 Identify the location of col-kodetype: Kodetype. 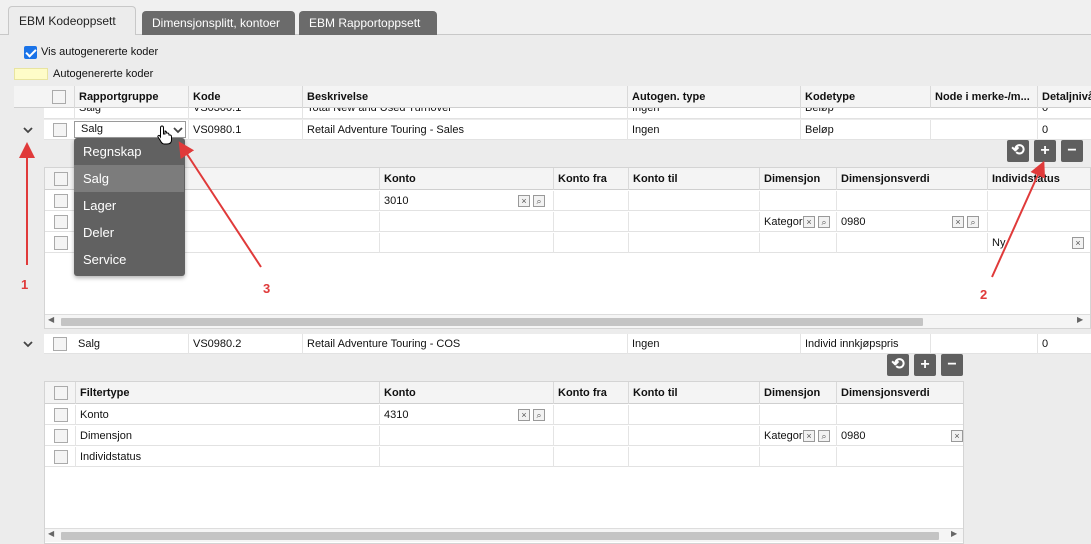
(865, 97).